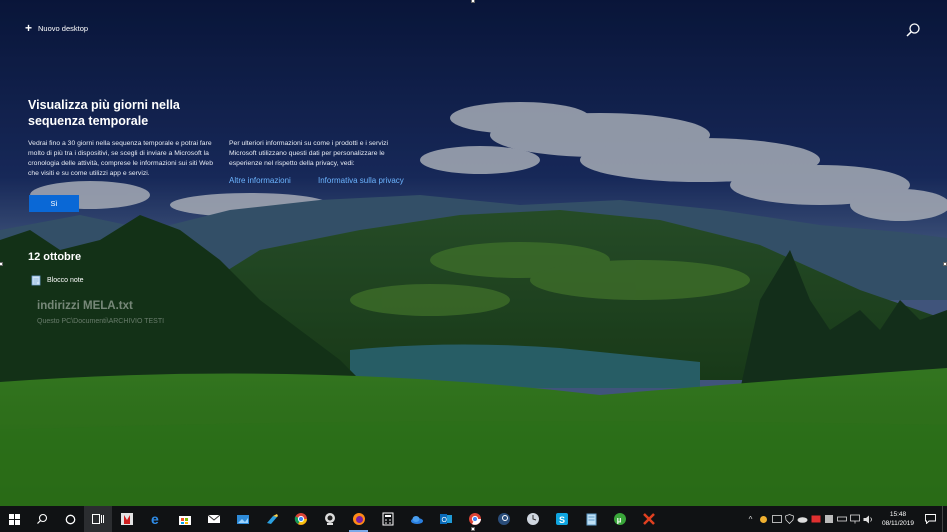  I want to click on utorrent-icon: µ, so click(619, 519).